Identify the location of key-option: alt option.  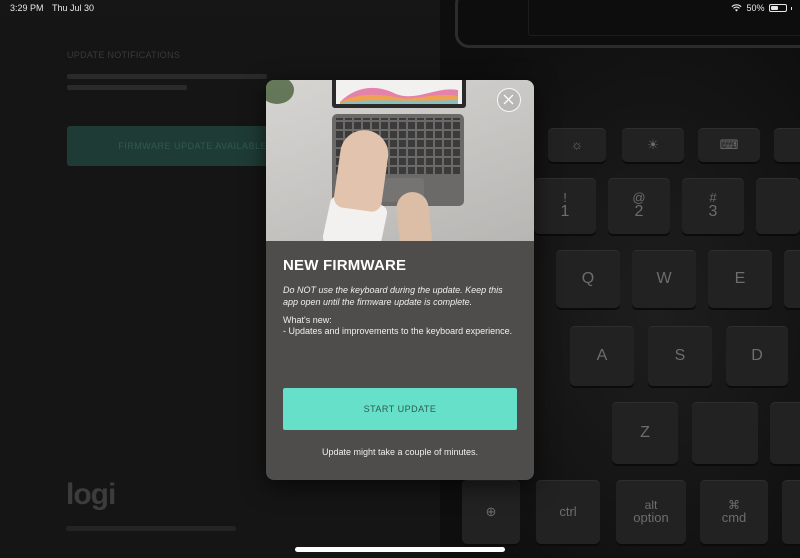
(651, 512).